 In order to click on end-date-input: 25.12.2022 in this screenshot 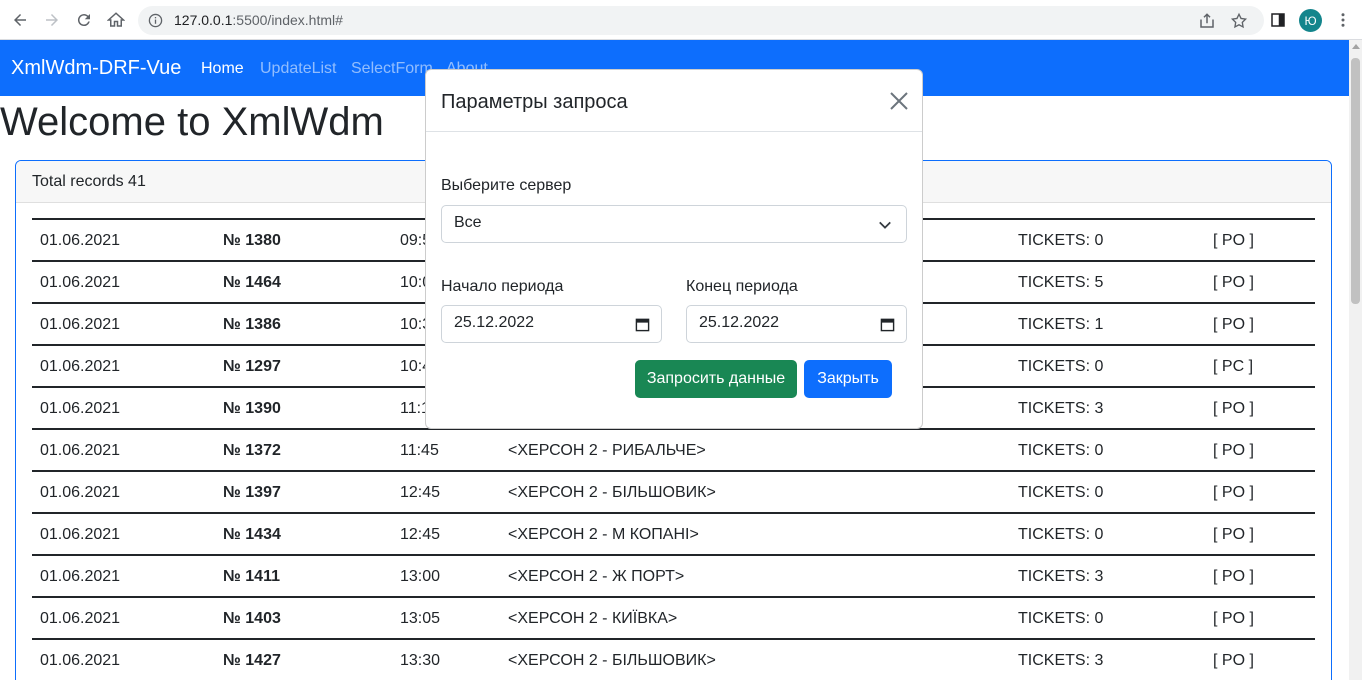, I will do `click(796, 324)`.